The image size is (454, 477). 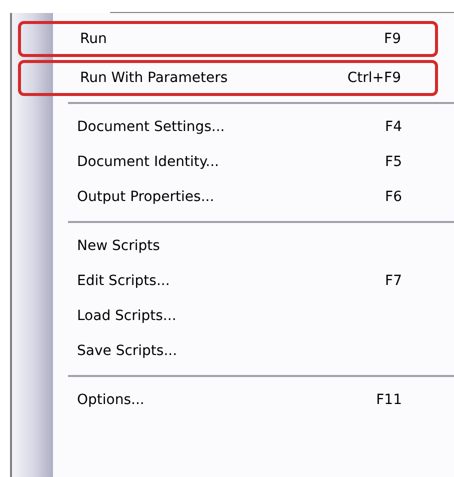 What do you see at coordinates (233, 162) in the screenshot?
I see `menu-item: Document Identity... F5` at bounding box center [233, 162].